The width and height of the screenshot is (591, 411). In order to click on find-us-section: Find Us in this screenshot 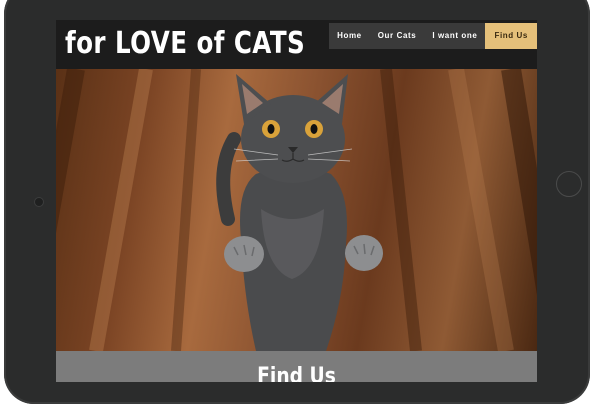, I will do `click(296, 366)`.